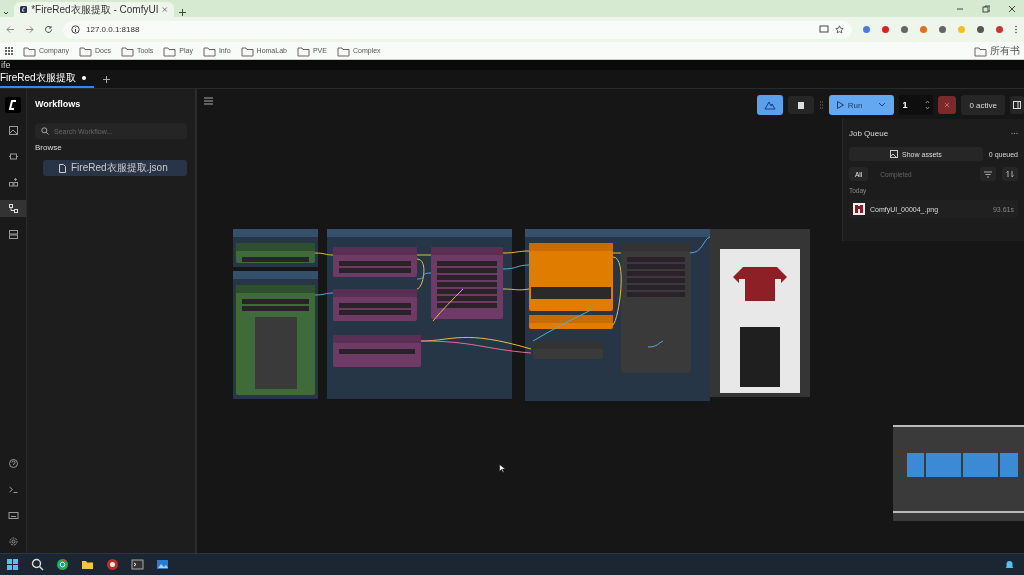  I want to click on windows-start-icon, so click(12, 564).